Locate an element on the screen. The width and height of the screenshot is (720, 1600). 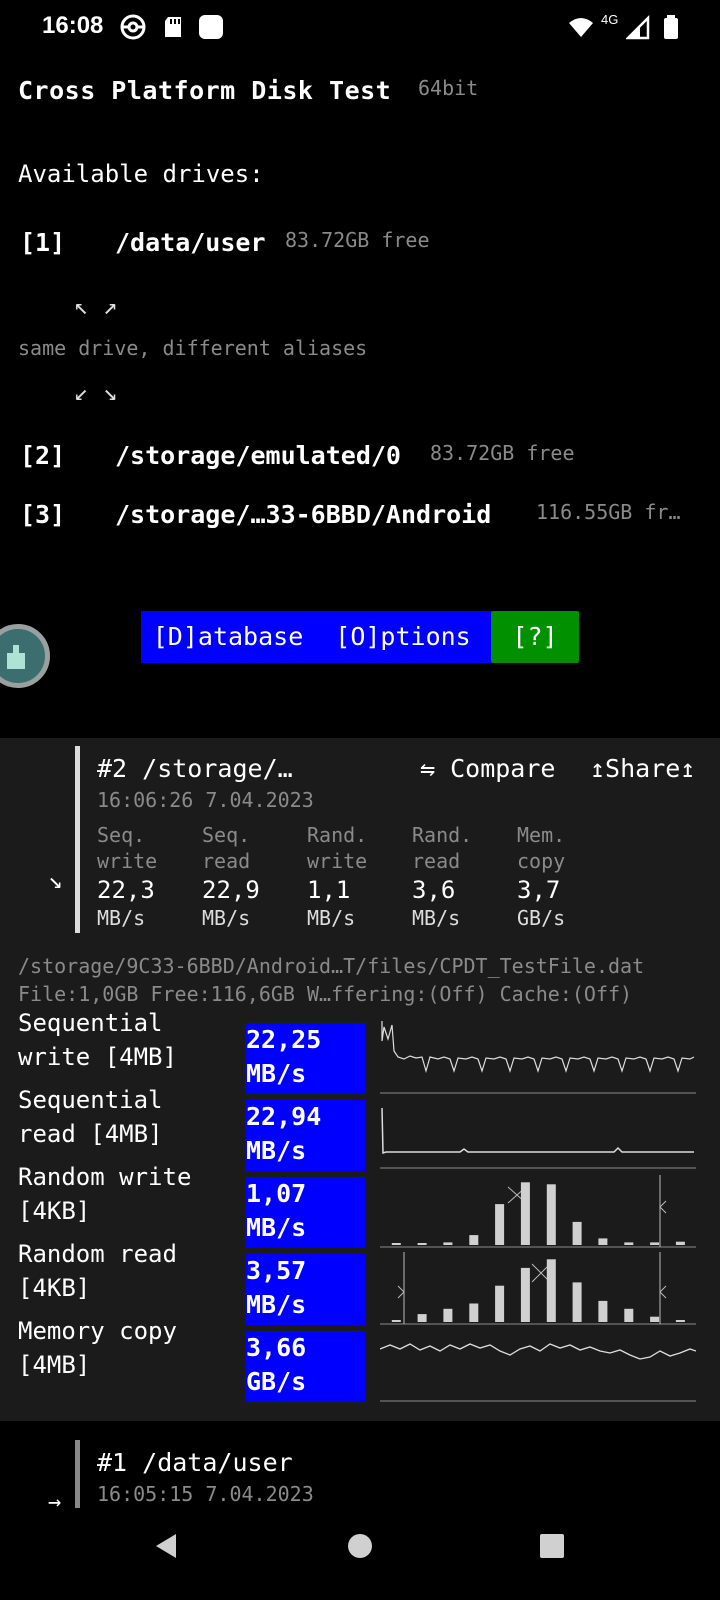
summary-rand-read: Rand. read 3,6 MB/s is located at coordinates (442, 876).